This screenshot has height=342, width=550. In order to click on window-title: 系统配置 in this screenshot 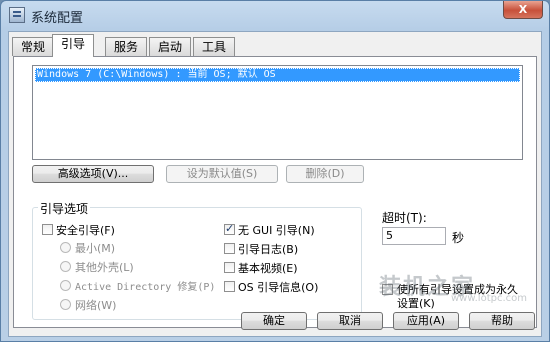, I will do `click(57, 18)`.